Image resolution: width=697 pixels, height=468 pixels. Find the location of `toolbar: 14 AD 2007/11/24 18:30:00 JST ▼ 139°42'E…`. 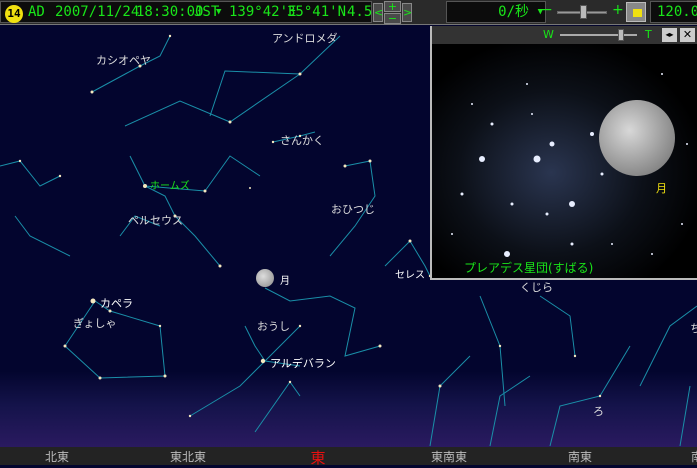

toolbar: 14 AD 2007/11/24 18:30:00 JST ▼ 139°42'E… is located at coordinates (348, 12).